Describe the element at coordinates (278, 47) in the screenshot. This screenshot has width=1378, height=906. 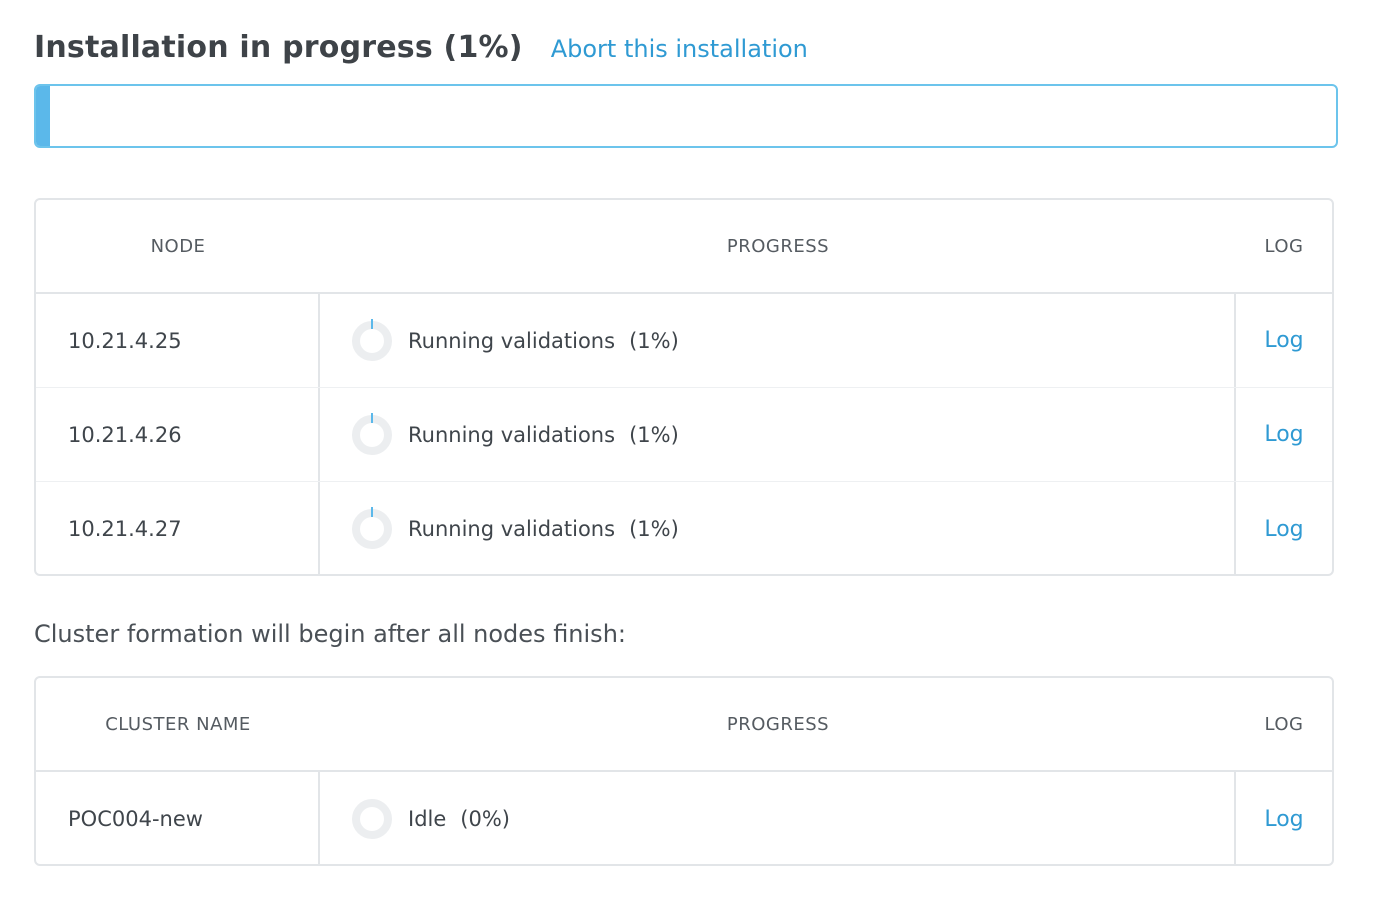
I see `page-title: Installation in progress (1%)` at that location.